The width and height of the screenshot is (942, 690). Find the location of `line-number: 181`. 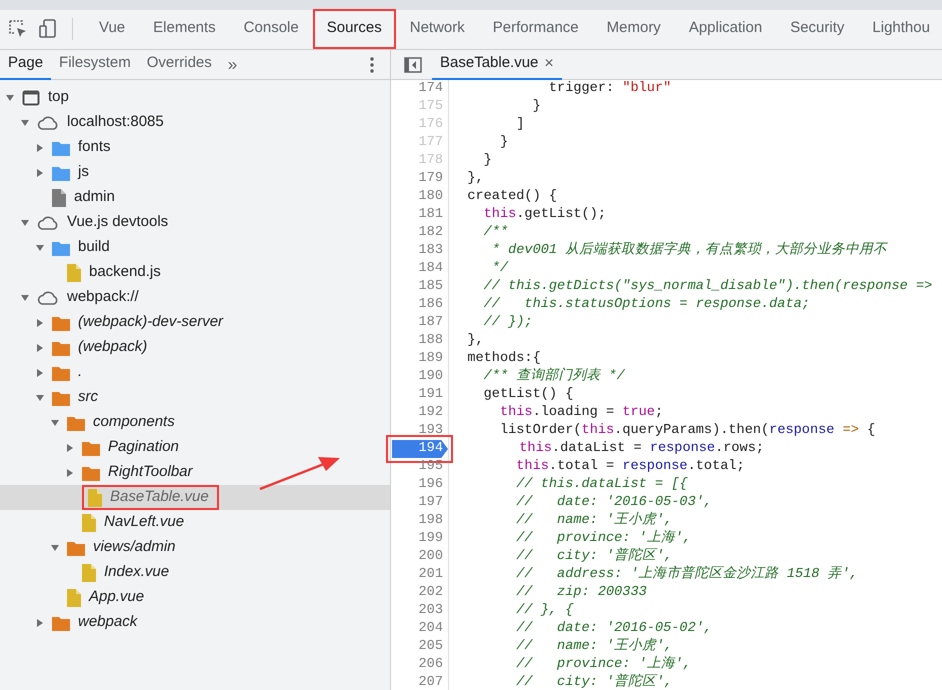

line-number: 181 is located at coordinates (433, 215).